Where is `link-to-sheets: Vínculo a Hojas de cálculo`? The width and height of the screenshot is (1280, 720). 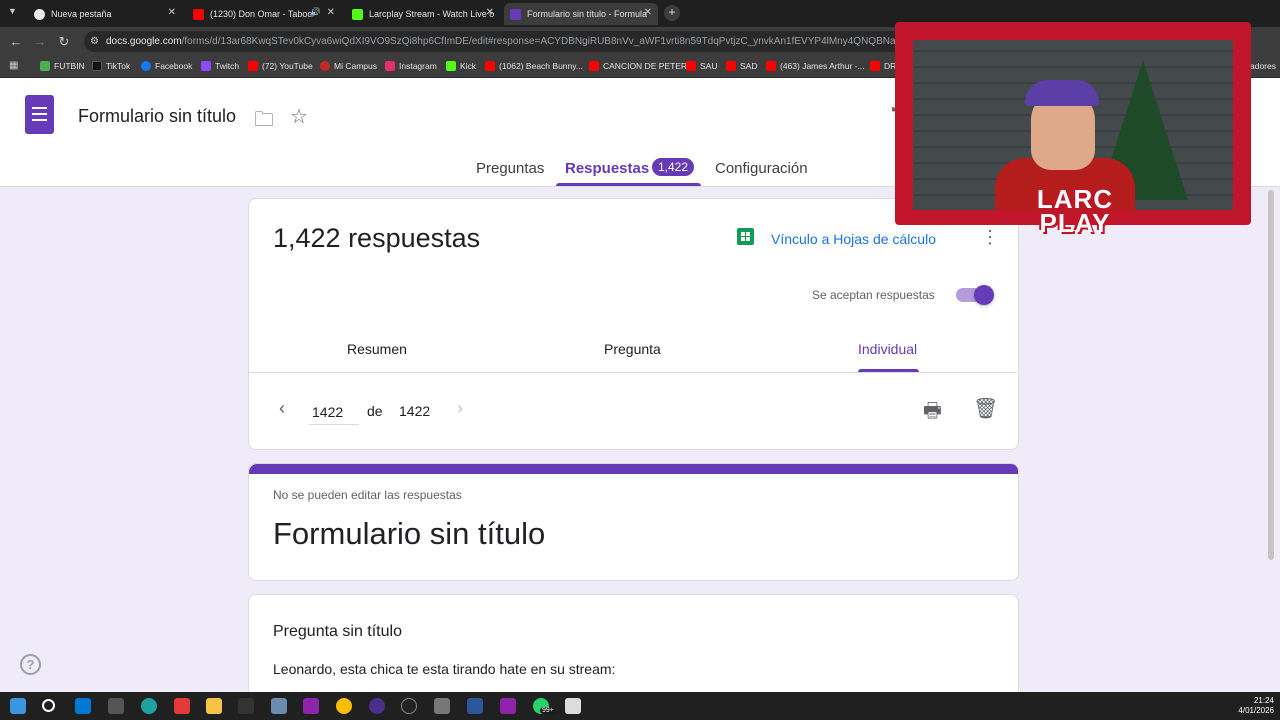
link-to-sheets: Vínculo a Hojas de cálculo is located at coordinates (853, 239).